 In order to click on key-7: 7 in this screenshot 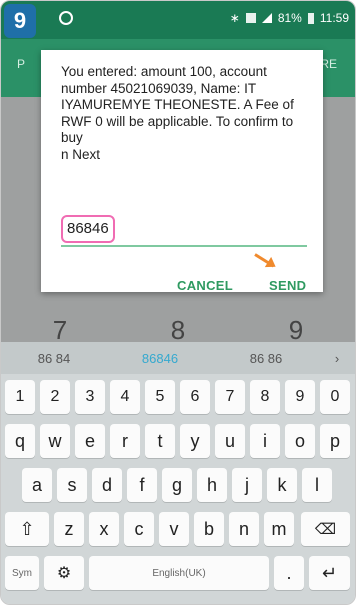, I will do `click(230, 397)`.